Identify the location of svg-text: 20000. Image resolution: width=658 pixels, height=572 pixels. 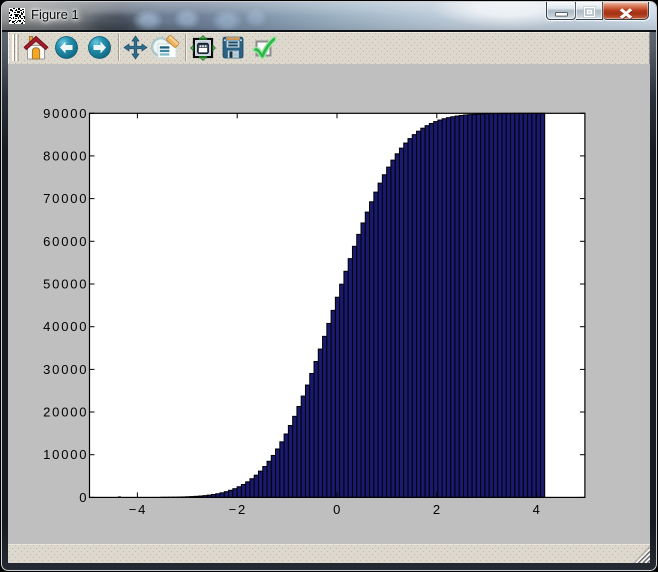
(65, 412).